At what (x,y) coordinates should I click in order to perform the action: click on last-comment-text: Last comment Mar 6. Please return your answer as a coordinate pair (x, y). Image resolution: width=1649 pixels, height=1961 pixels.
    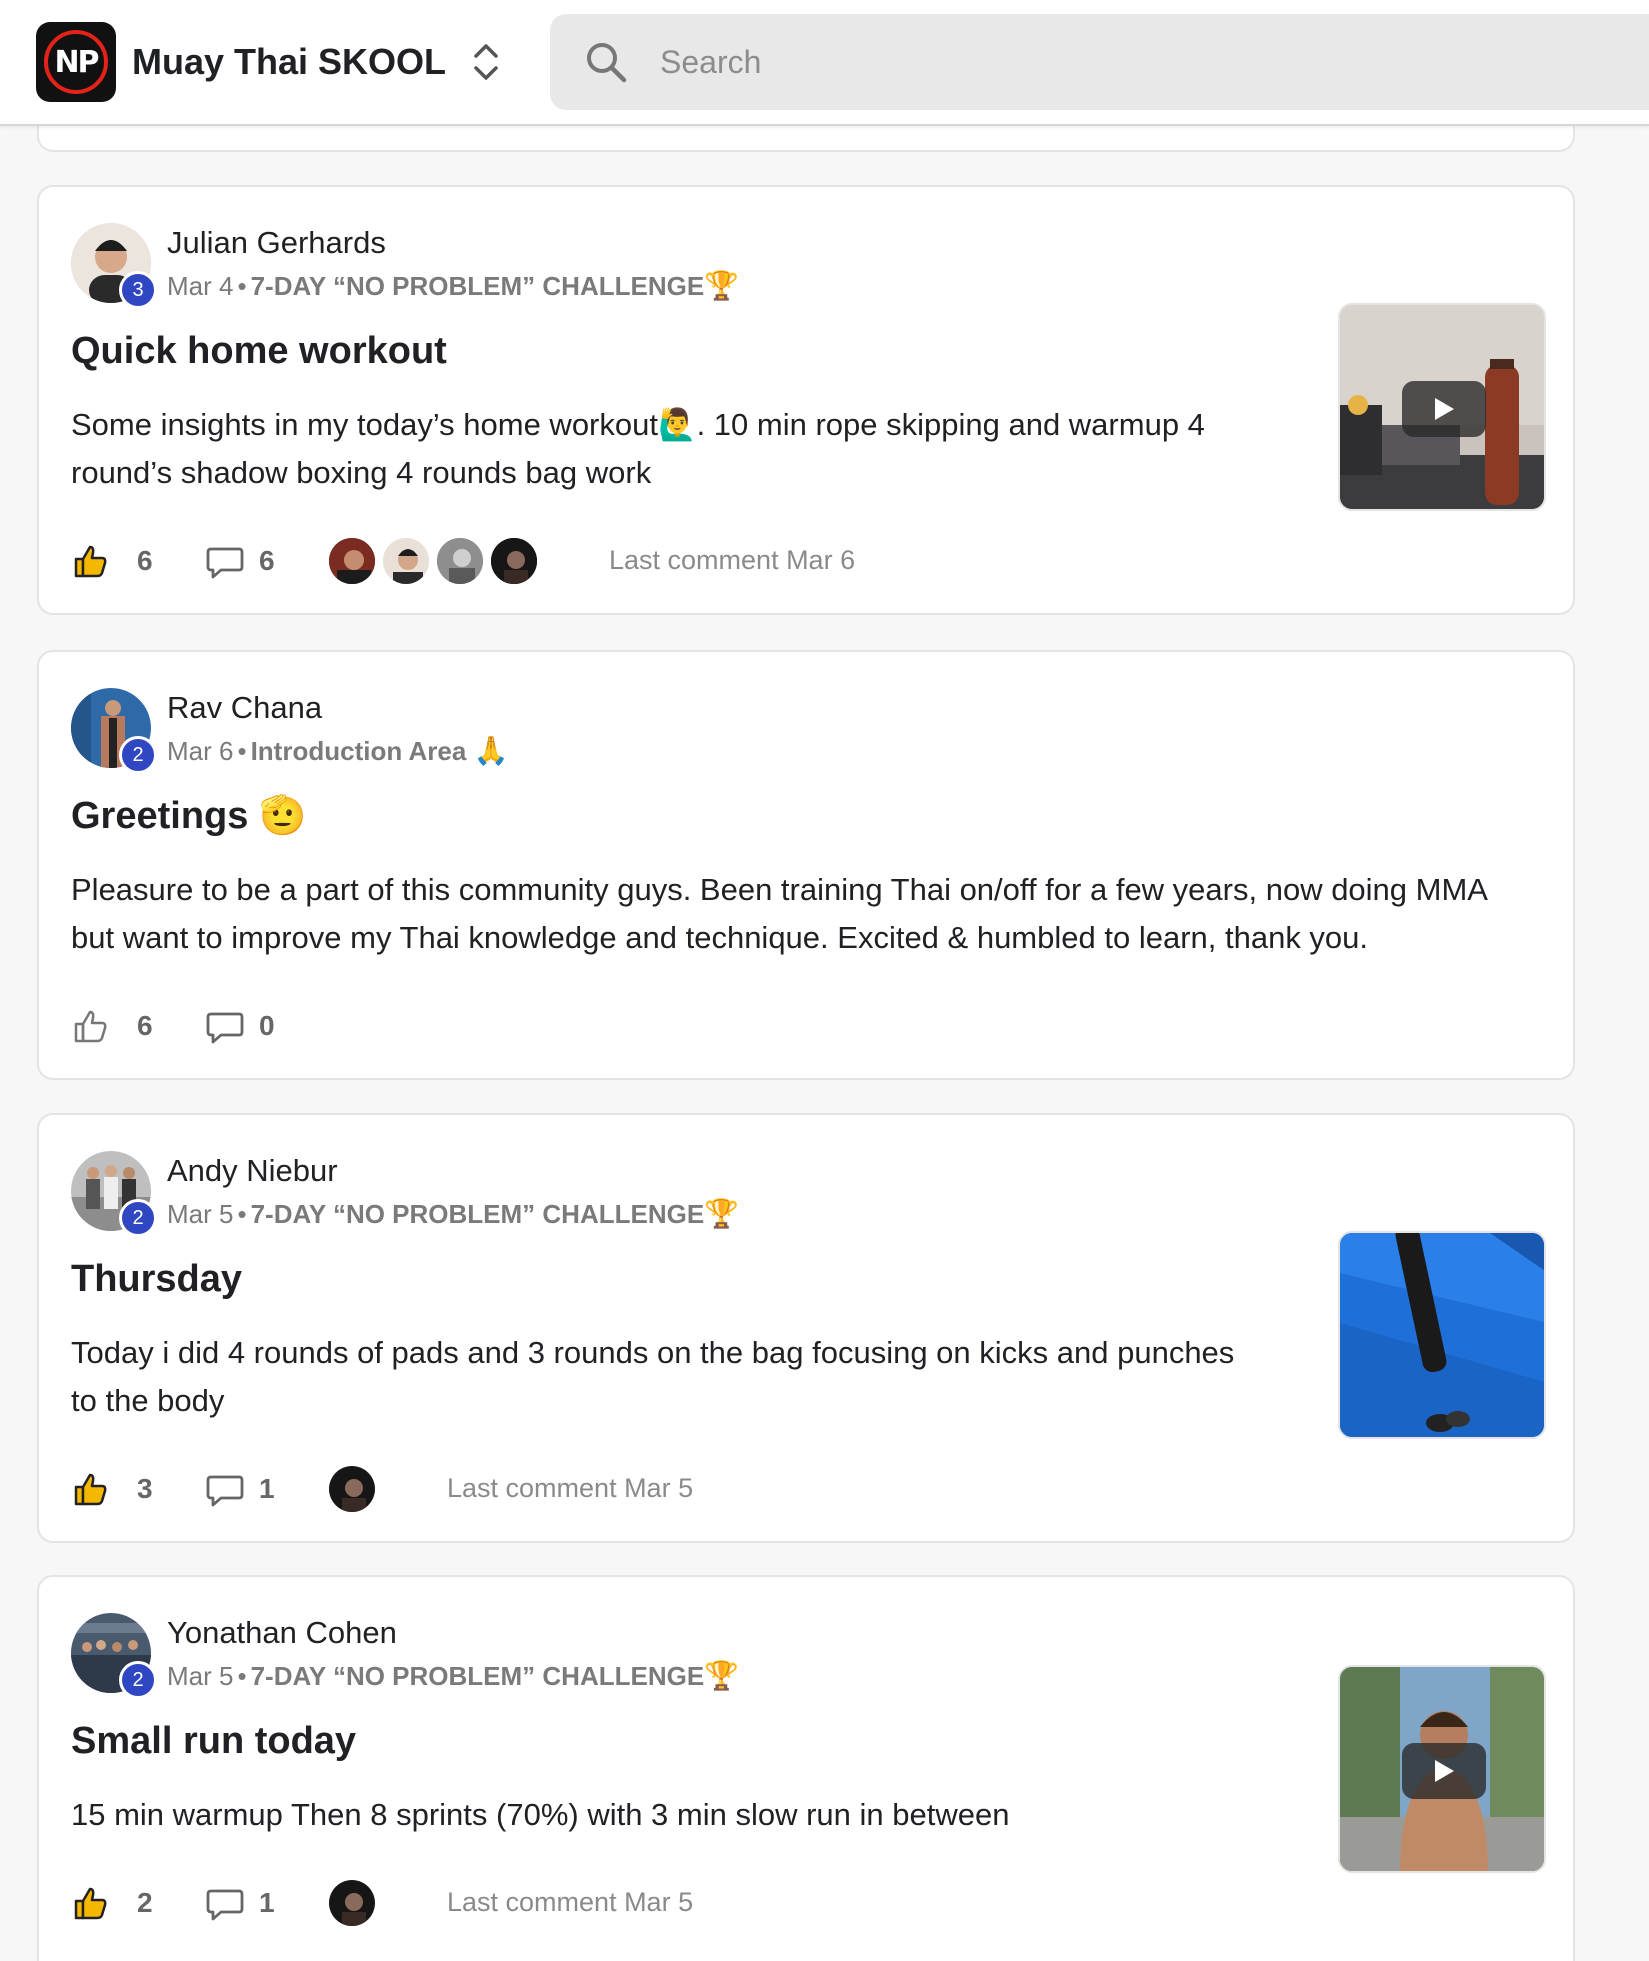
    Looking at the image, I should click on (732, 560).